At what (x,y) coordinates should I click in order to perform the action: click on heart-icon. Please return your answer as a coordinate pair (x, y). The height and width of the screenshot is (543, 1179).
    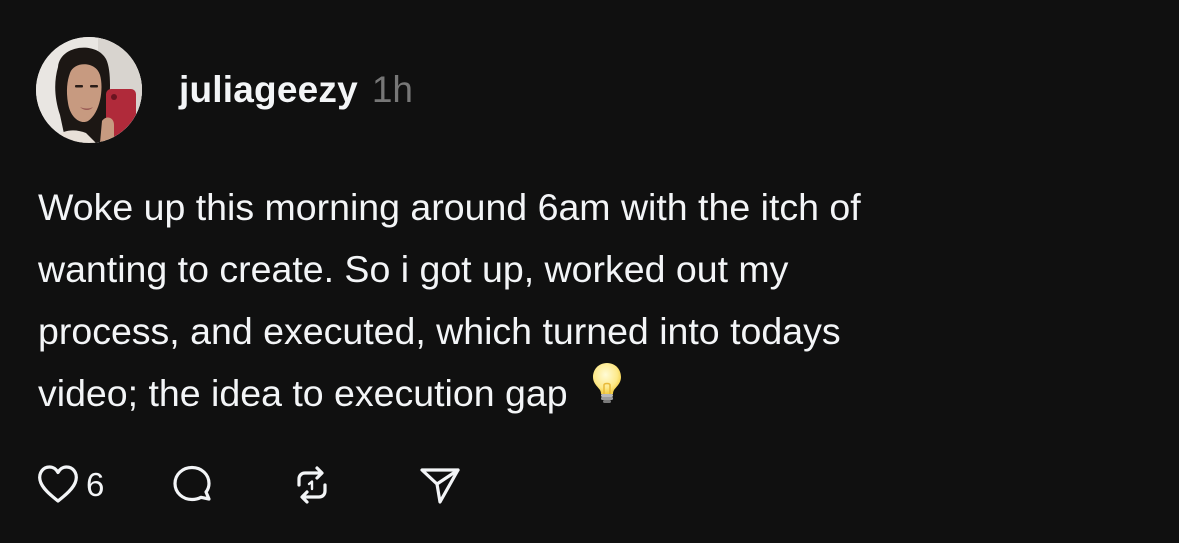
    Looking at the image, I should click on (58, 485).